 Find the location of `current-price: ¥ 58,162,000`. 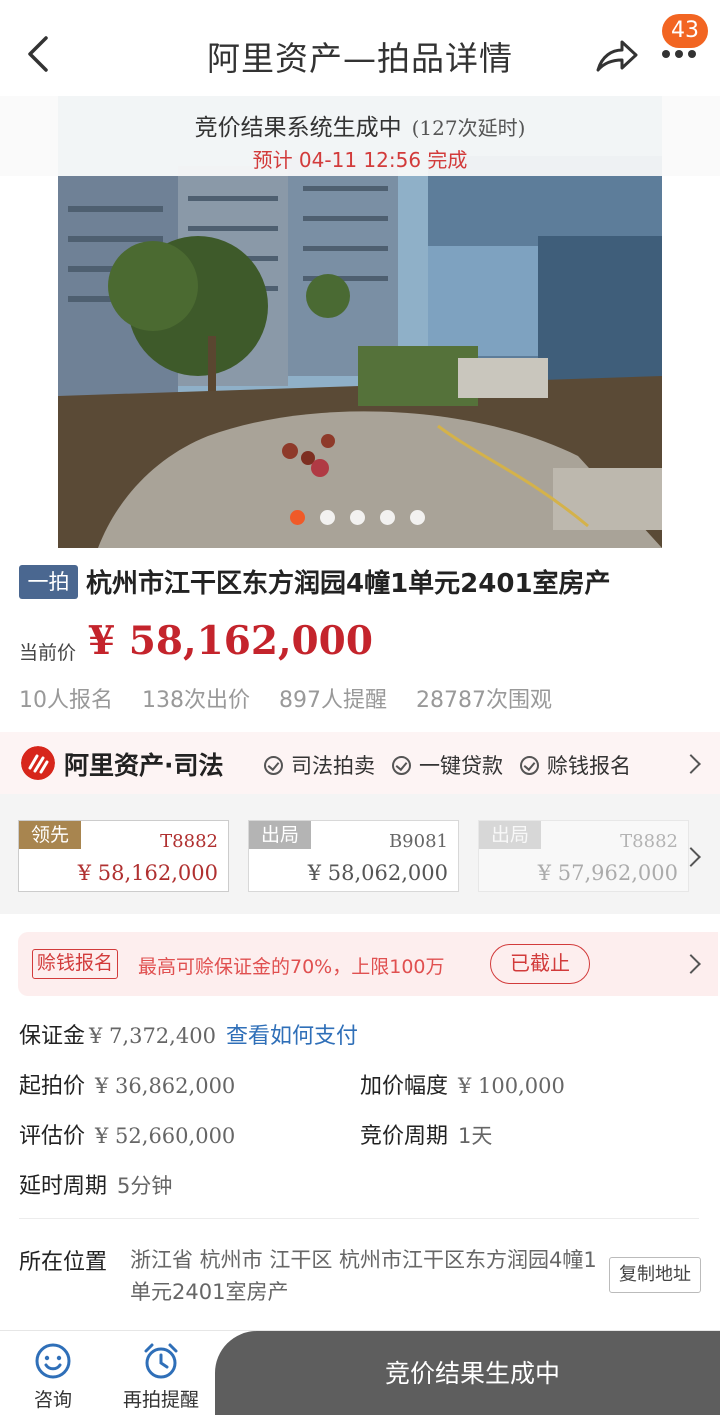

current-price: ¥ 58,162,000 is located at coordinates (230, 641).